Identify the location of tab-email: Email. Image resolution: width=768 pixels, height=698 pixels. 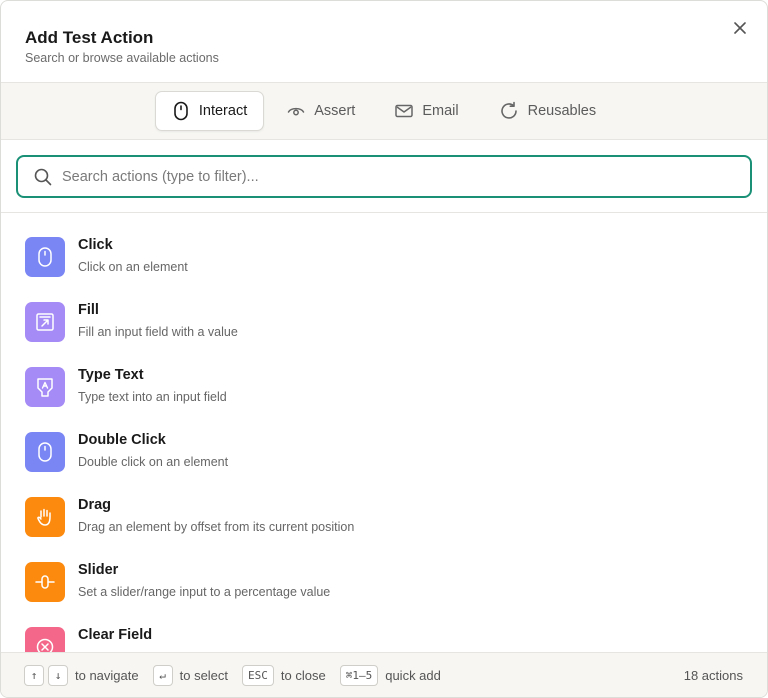
(426, 111).